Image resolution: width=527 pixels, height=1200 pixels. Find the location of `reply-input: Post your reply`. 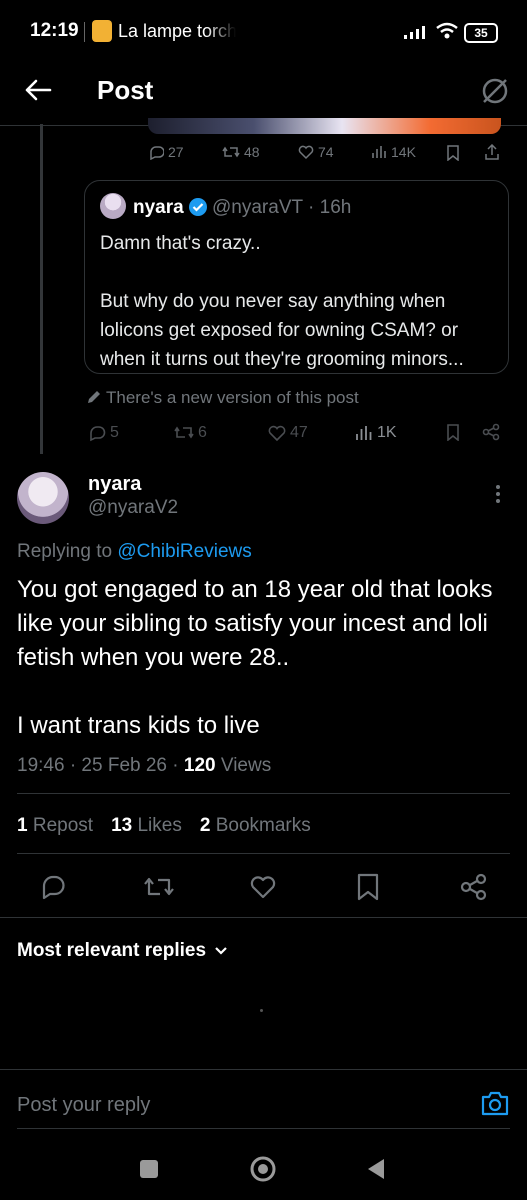

reply-input: Post your reply is located at coordinates (83, 1105).